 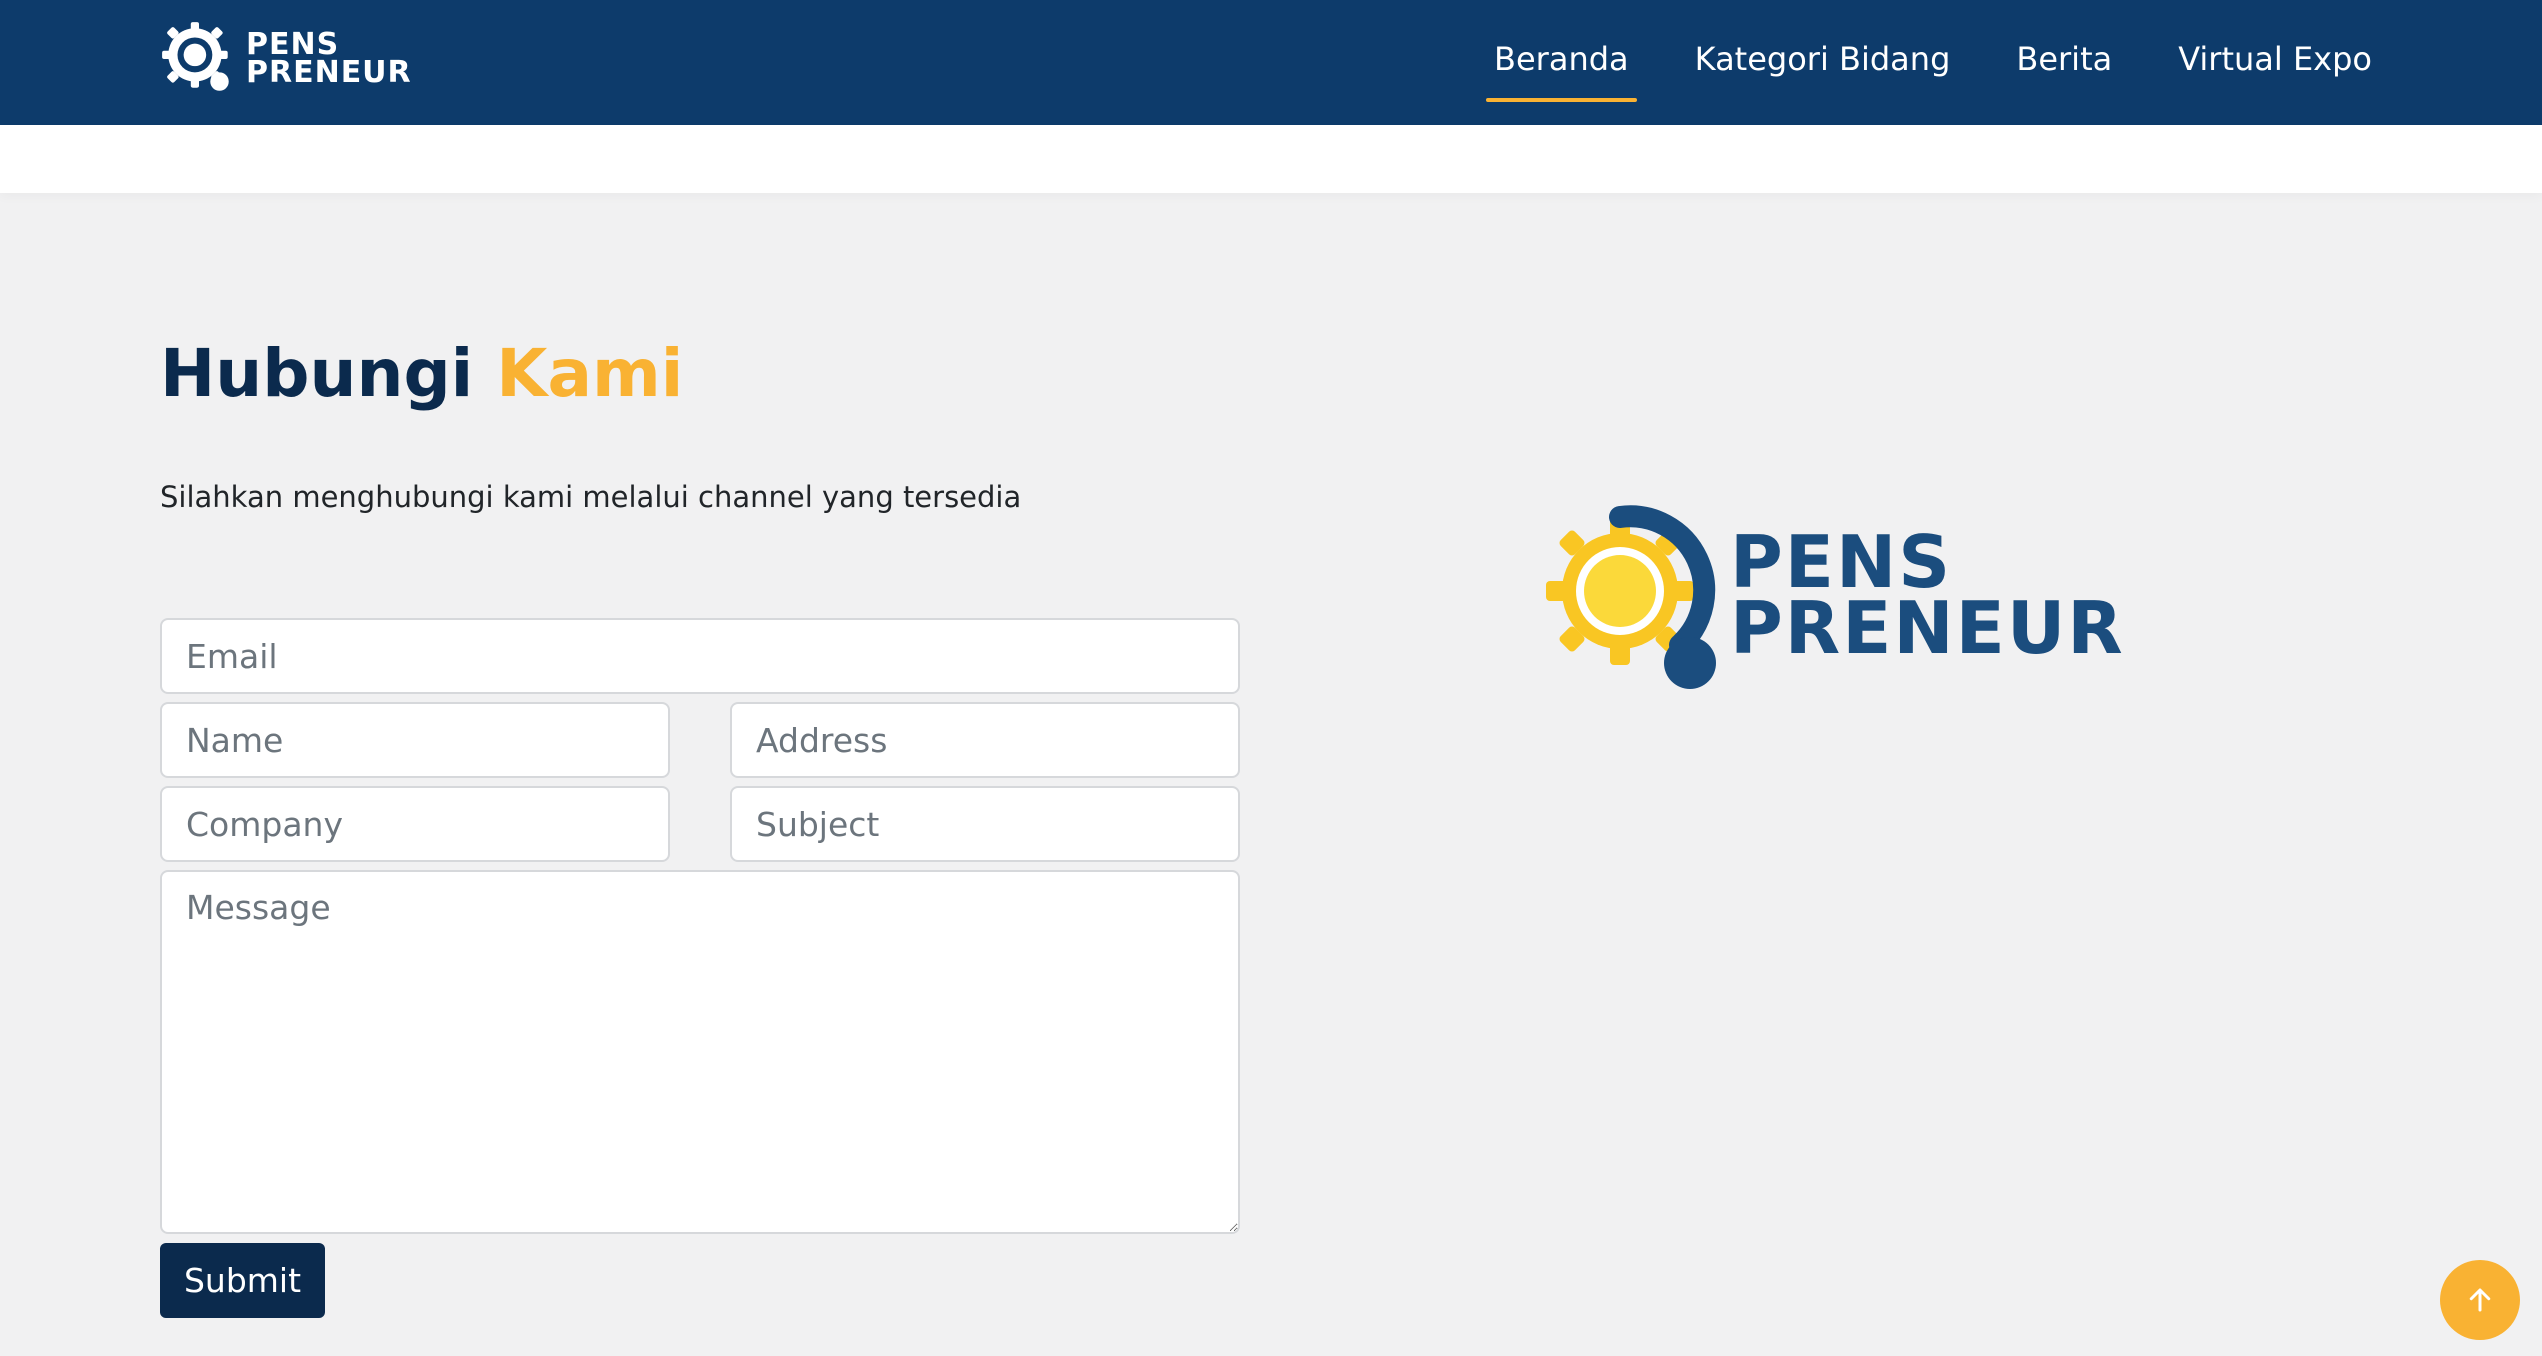 I want to click on brand-logo: PENS PRENEUR, so click(x=285, y=59).